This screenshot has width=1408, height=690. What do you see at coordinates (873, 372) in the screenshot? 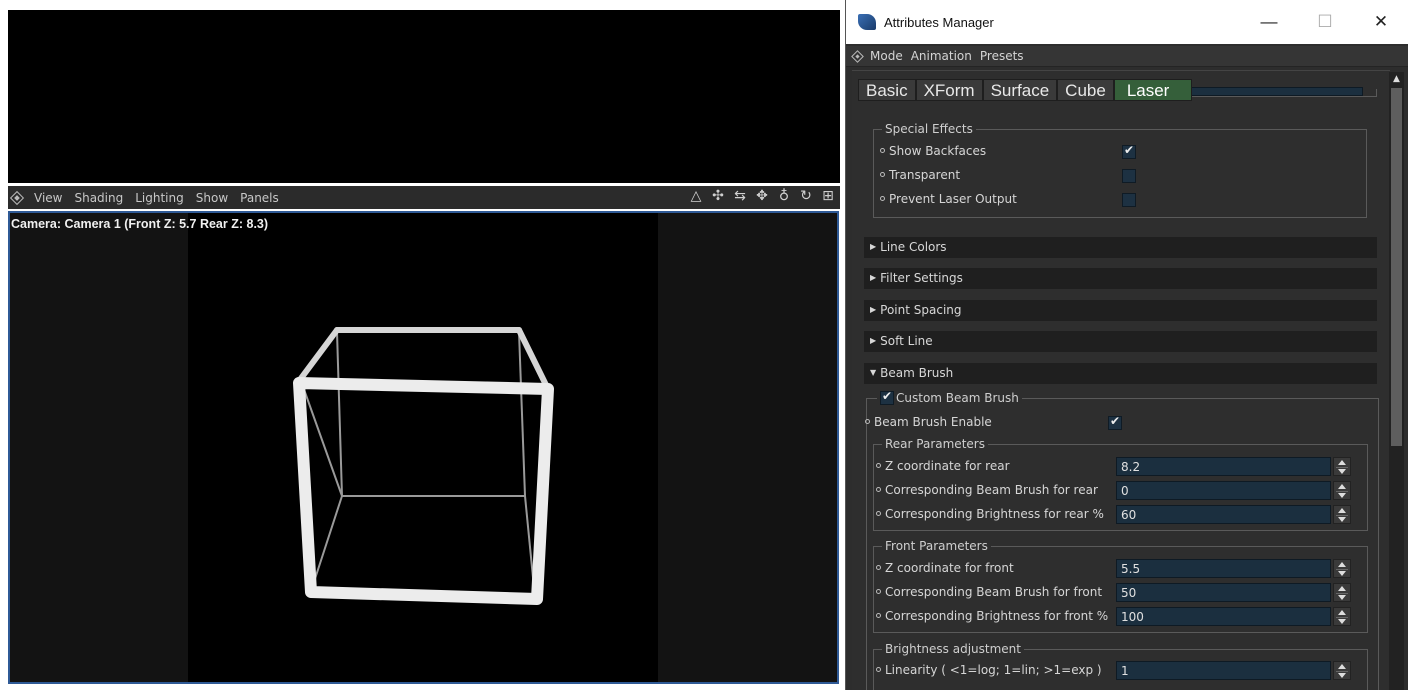
I see `collapse-arrow-icon: ▼` at bounding box center [873, 372].